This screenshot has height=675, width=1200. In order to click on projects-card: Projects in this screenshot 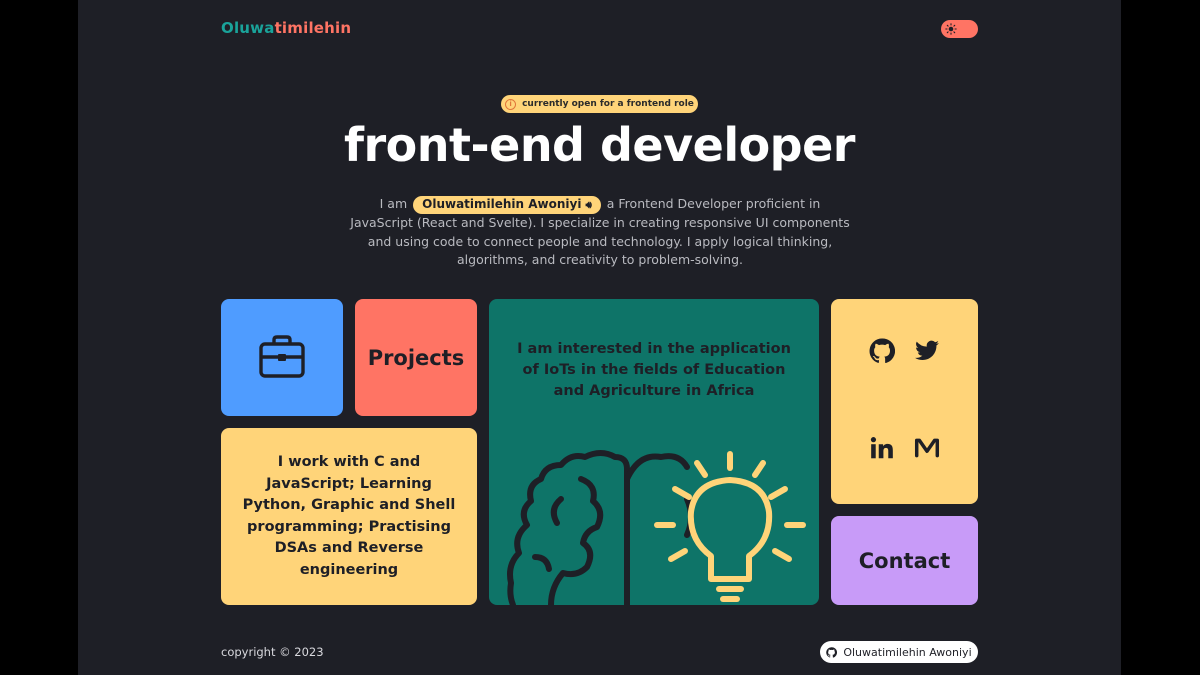, I will do `click(416, 357)`.